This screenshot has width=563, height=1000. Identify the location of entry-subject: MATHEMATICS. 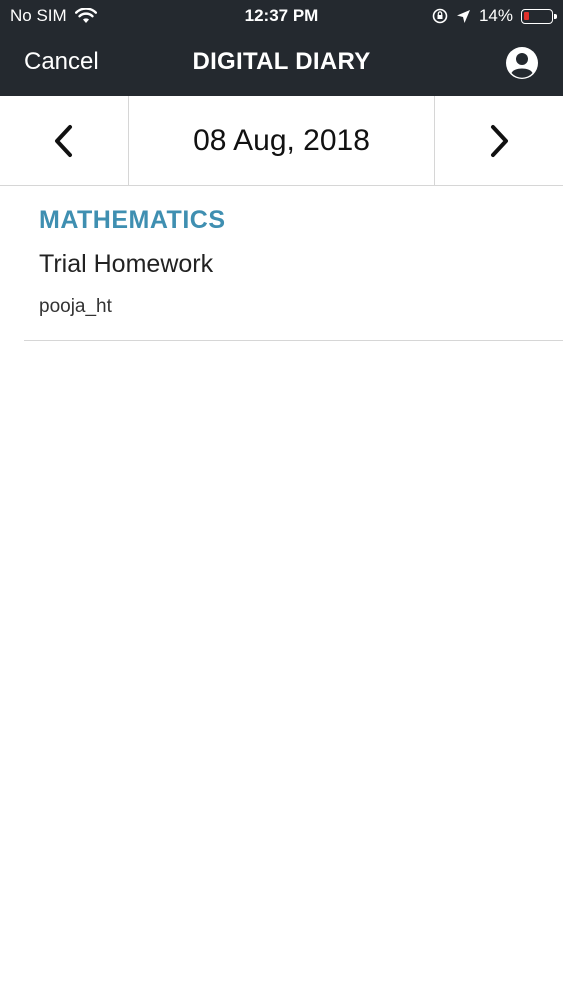
(132, 220).